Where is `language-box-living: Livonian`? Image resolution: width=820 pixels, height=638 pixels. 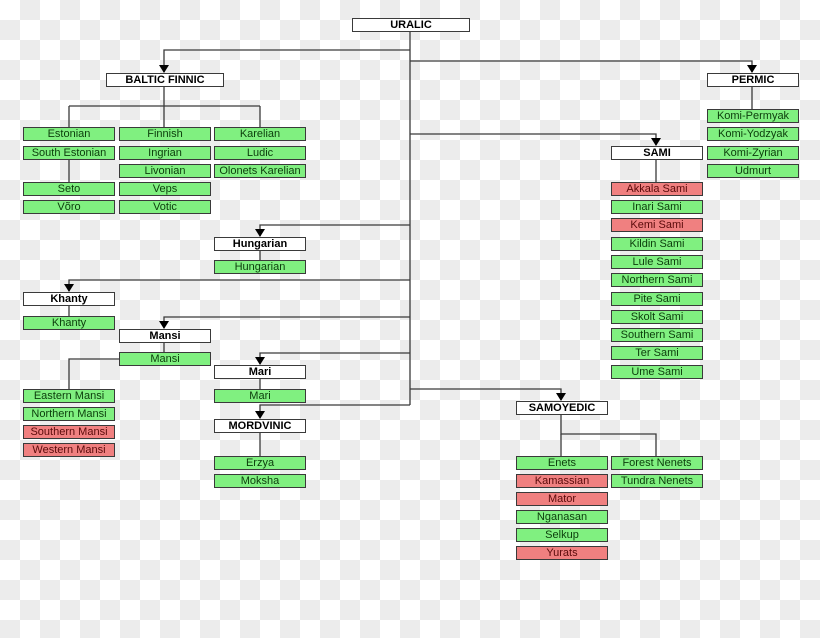 language-box-living: Livonian is located at coordinates (165, 171).